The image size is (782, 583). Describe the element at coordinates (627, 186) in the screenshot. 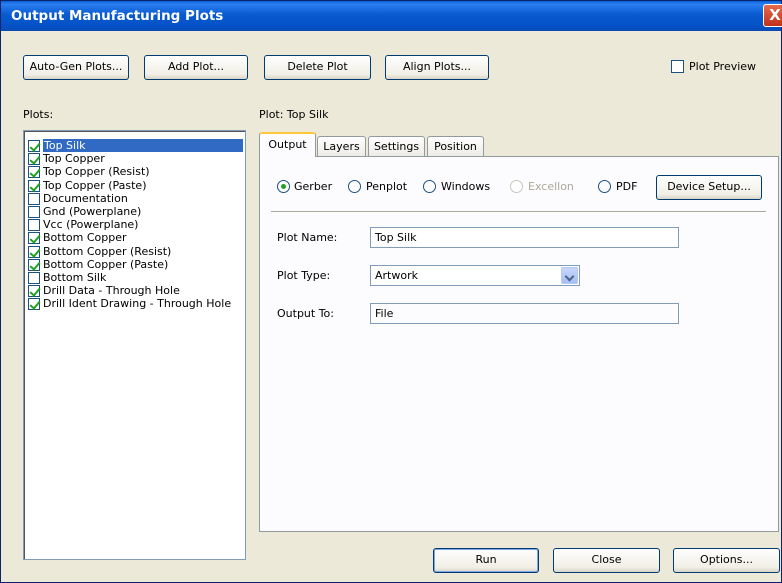

I see `pdf-label: PDF` at that location.